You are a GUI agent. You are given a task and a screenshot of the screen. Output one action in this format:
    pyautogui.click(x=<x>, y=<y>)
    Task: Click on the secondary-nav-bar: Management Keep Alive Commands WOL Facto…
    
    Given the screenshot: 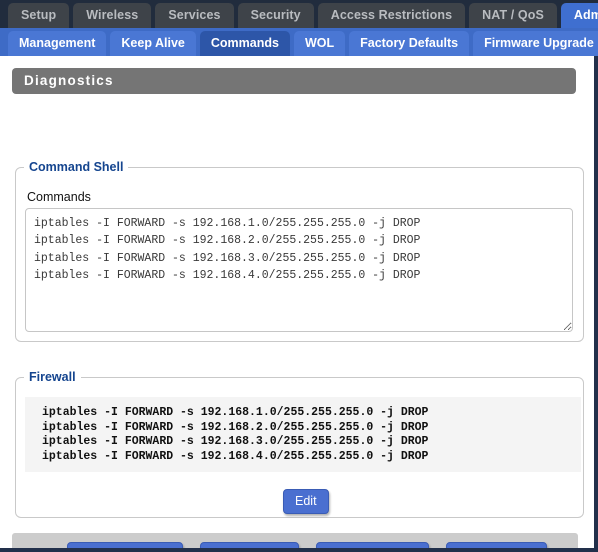 What is the action you would take?
    pyautogui.click(x=299, y=42)
    